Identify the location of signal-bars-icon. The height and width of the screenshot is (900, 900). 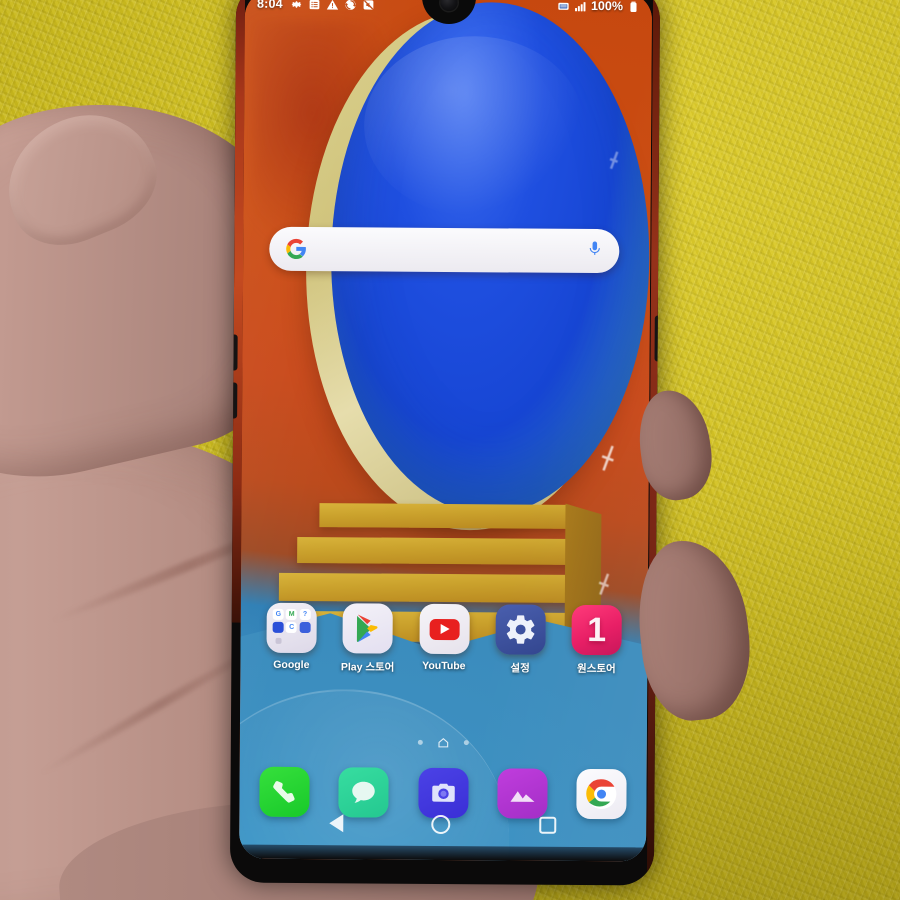
(580, 6).